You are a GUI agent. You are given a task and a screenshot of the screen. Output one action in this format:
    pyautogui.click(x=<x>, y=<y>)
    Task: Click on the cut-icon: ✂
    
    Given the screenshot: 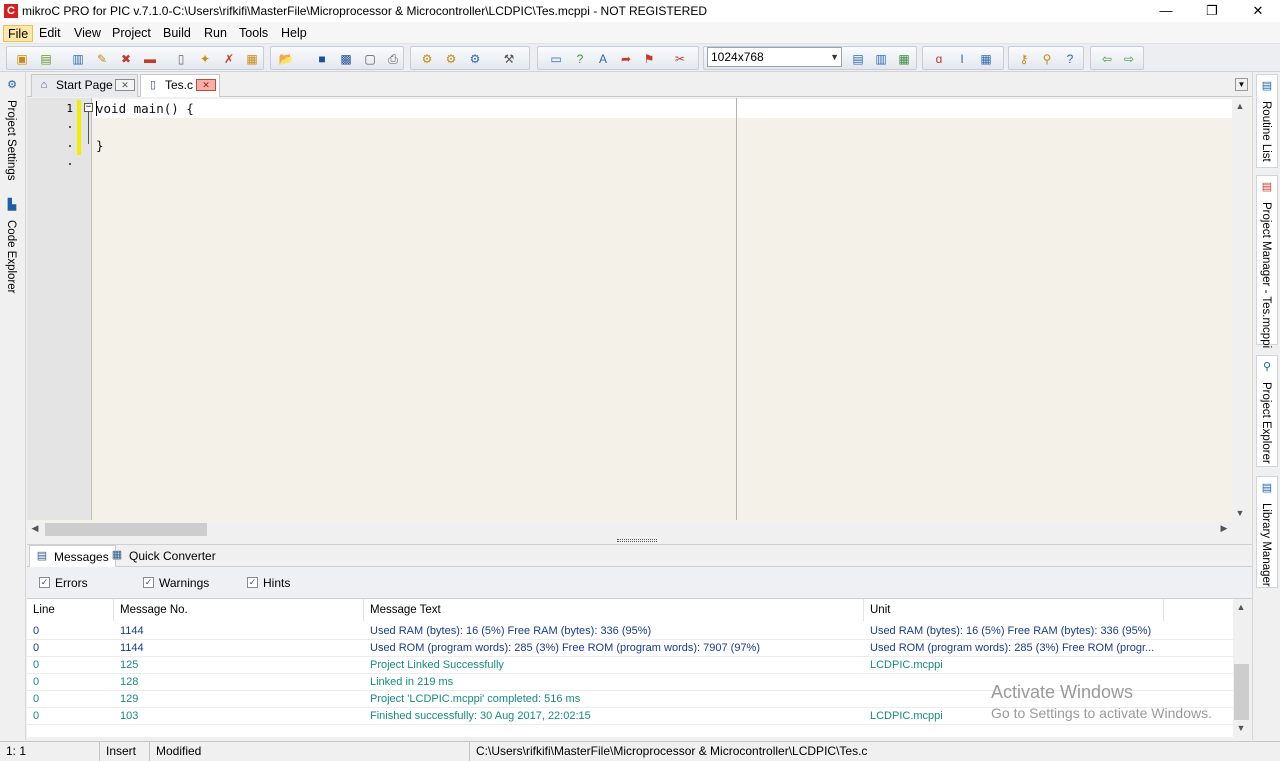 What is the action you would take?
    pyautogui.click(x=680, y=59)
    